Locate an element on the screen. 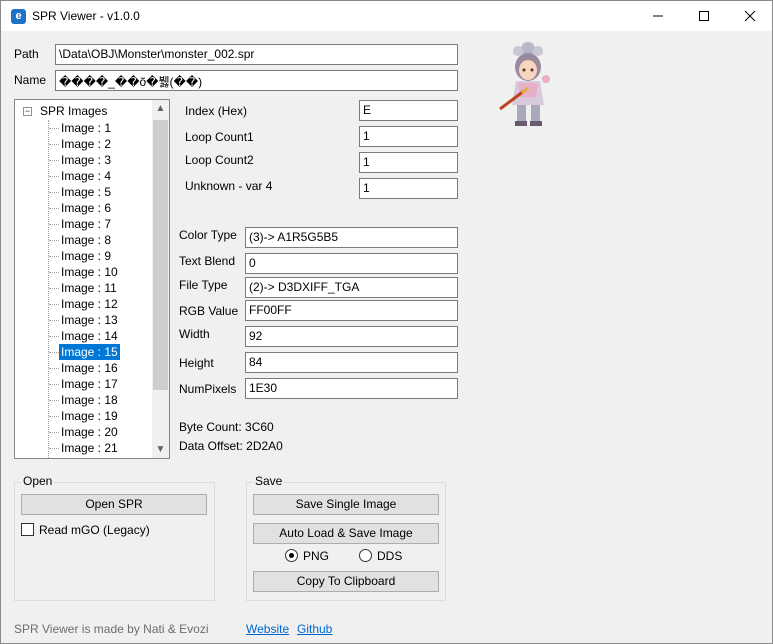  title-bar: e SPR Viewer - v1.0.0 is located at coordinates (386, 16).